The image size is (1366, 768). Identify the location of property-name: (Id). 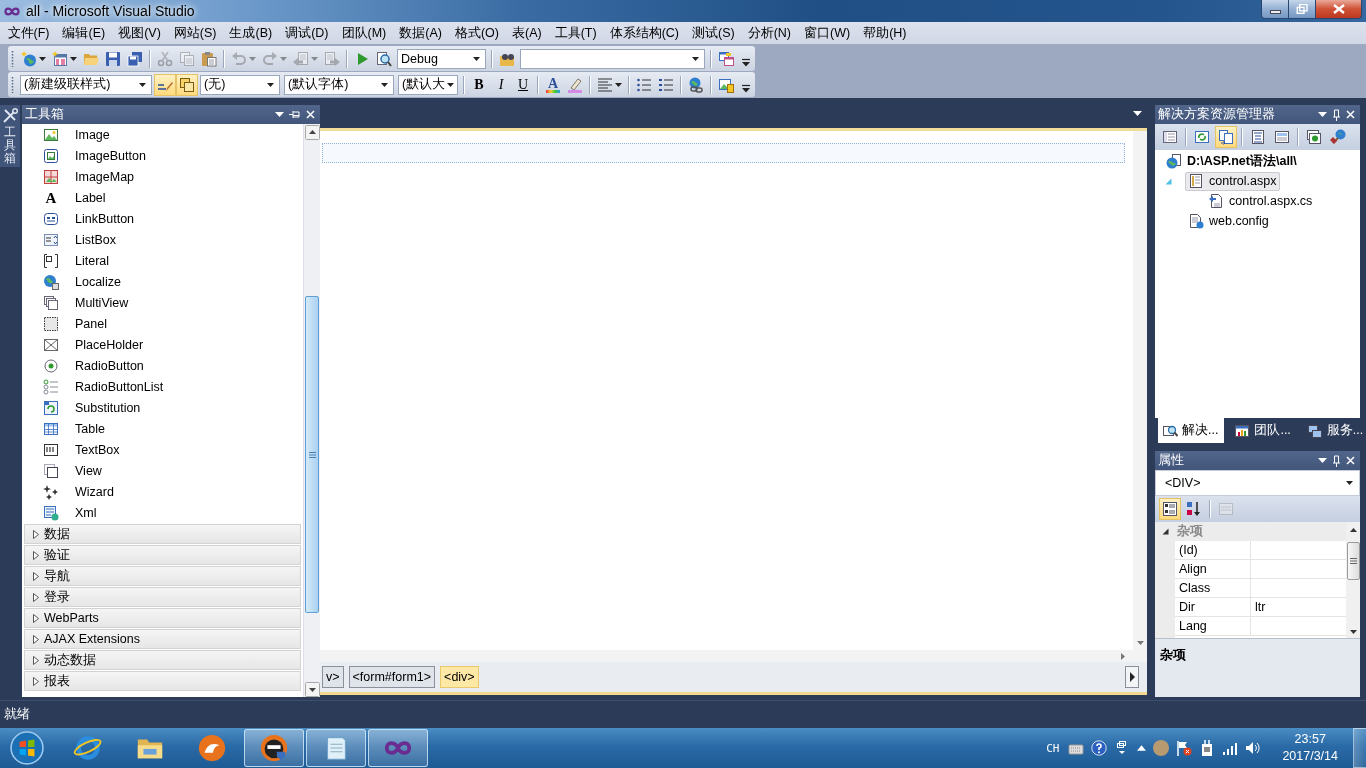
(1213, 550).